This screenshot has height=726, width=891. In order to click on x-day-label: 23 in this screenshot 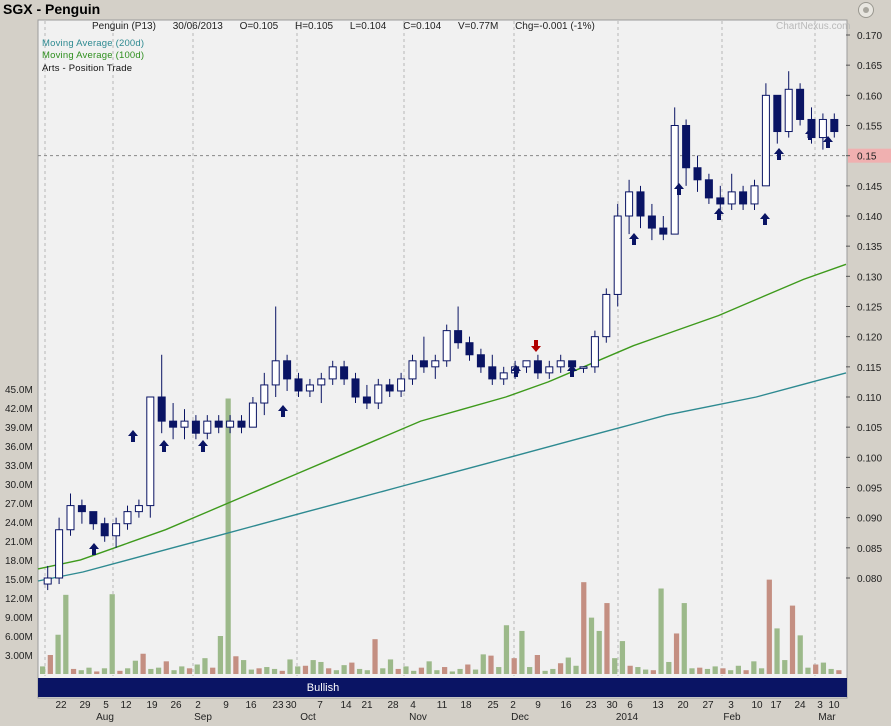, I will do `click(591, 705)`.